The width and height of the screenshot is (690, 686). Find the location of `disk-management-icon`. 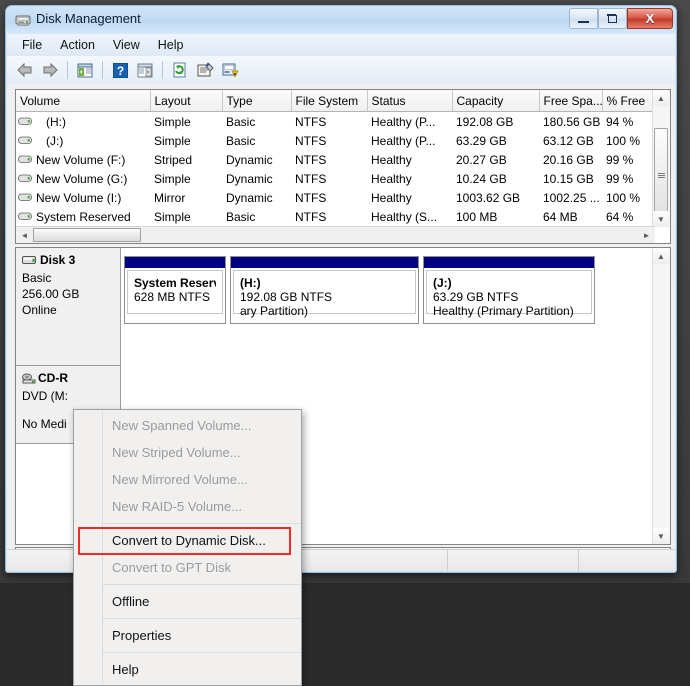

disk-management-icon is located at coordinates (23, 20).